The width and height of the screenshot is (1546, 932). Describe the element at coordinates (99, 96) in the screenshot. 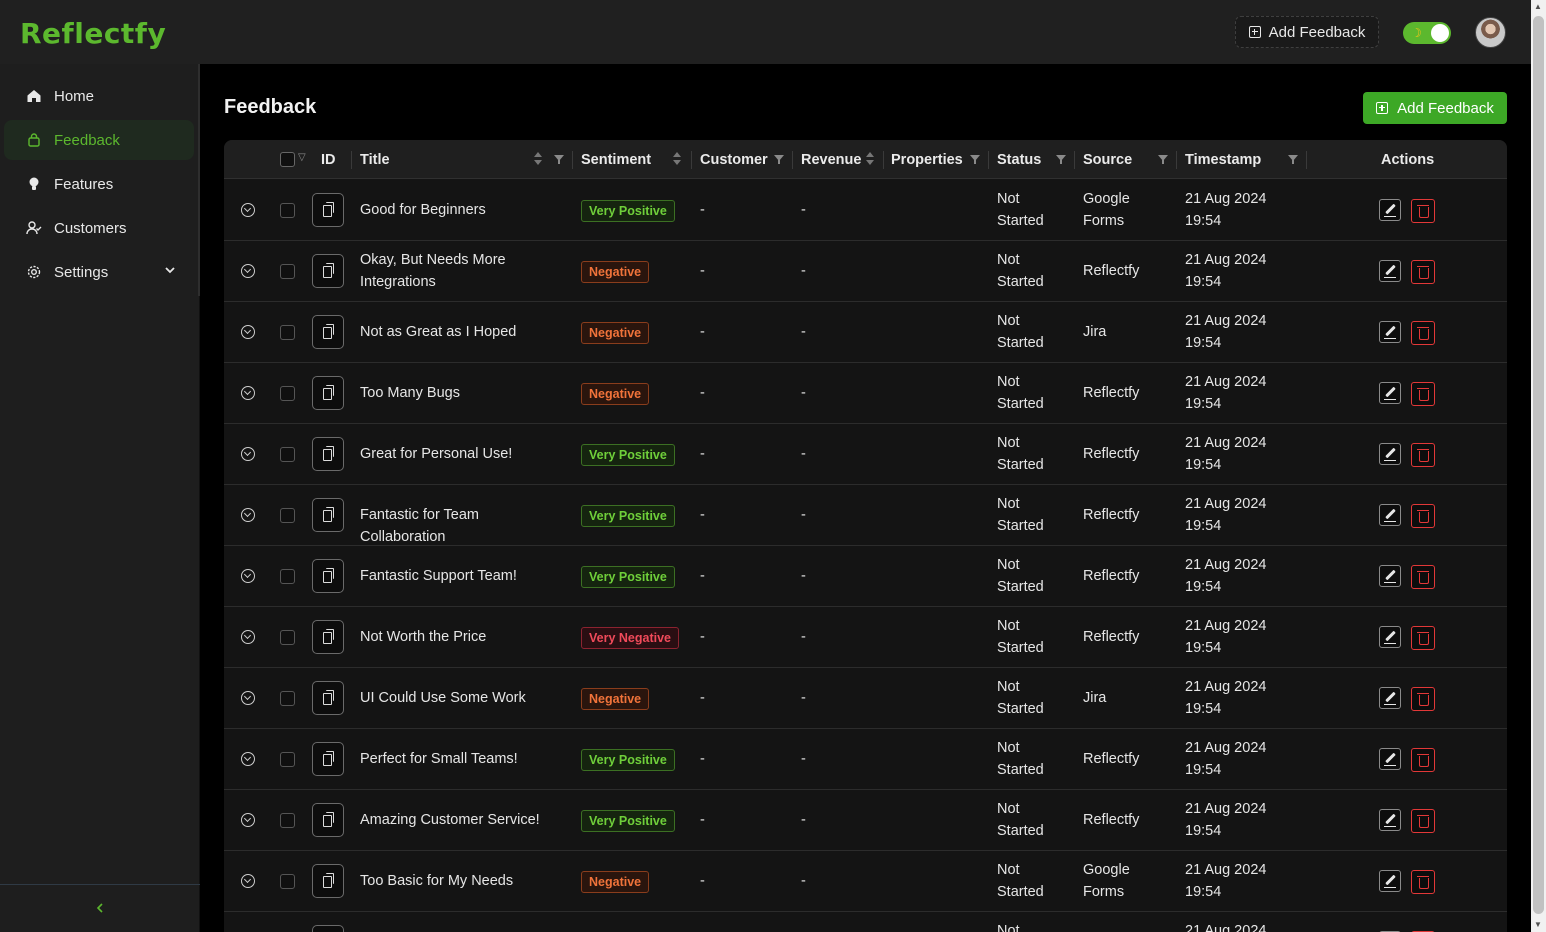

I see `sidebar-item-home: Home` at that location.